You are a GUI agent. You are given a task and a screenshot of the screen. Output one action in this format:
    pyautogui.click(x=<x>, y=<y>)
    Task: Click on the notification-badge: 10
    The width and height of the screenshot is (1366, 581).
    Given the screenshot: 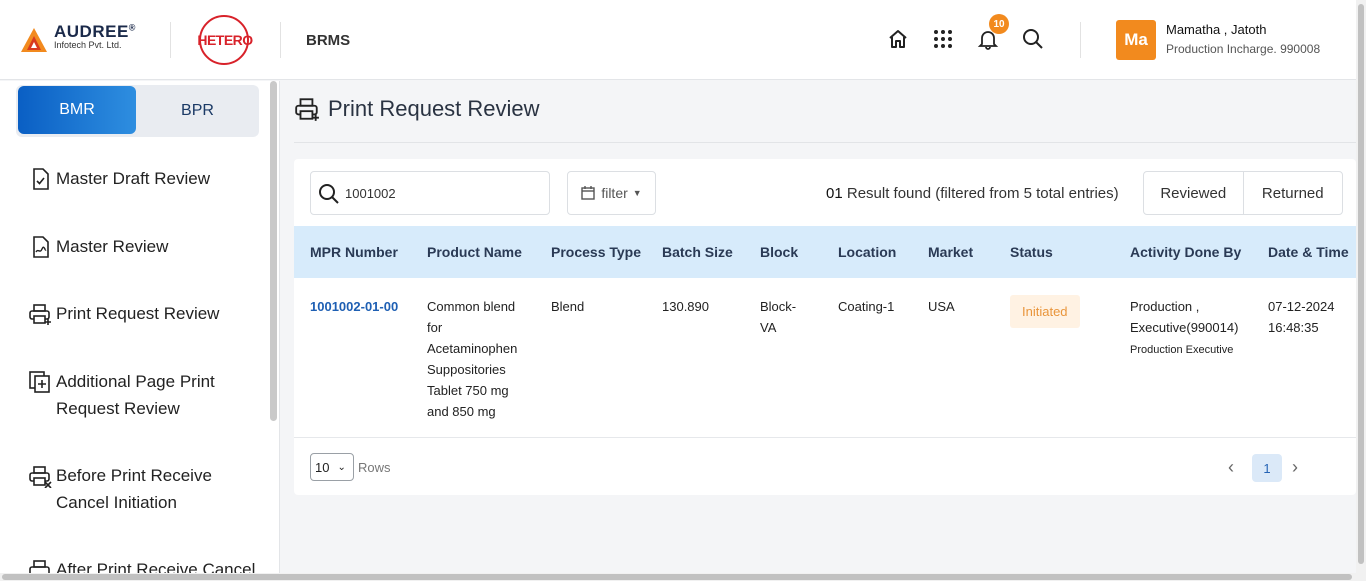 What is the action you would take?
    pyautogui.click(x=999, y=24)
    